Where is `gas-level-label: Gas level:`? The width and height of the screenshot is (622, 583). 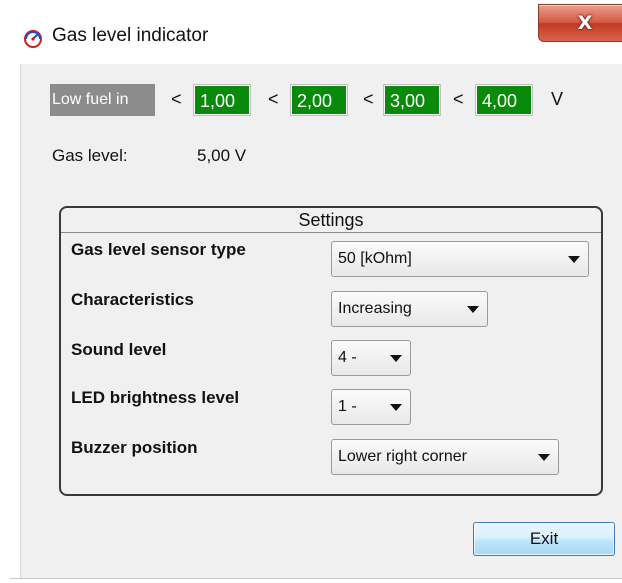
gas-level-label: Gas level: is located at coordinates (90, 155).